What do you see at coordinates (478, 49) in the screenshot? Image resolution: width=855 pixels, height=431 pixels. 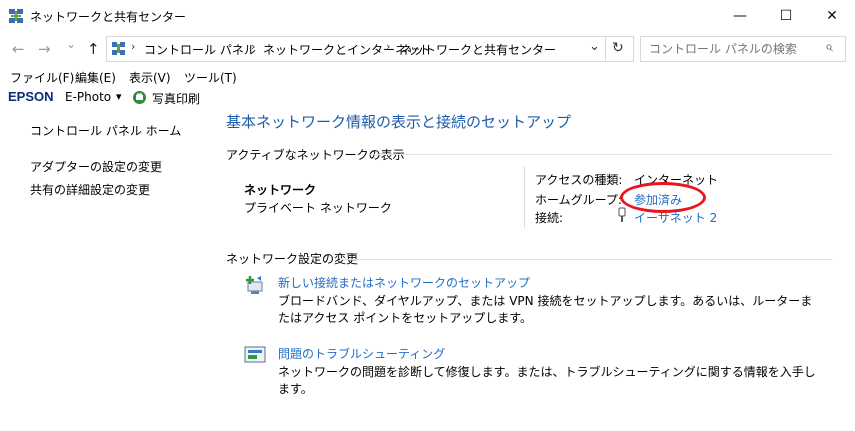 I see `breadcrumb-network-sharing-center: ネットワークと共有センター` at bounding box center [478, 49].